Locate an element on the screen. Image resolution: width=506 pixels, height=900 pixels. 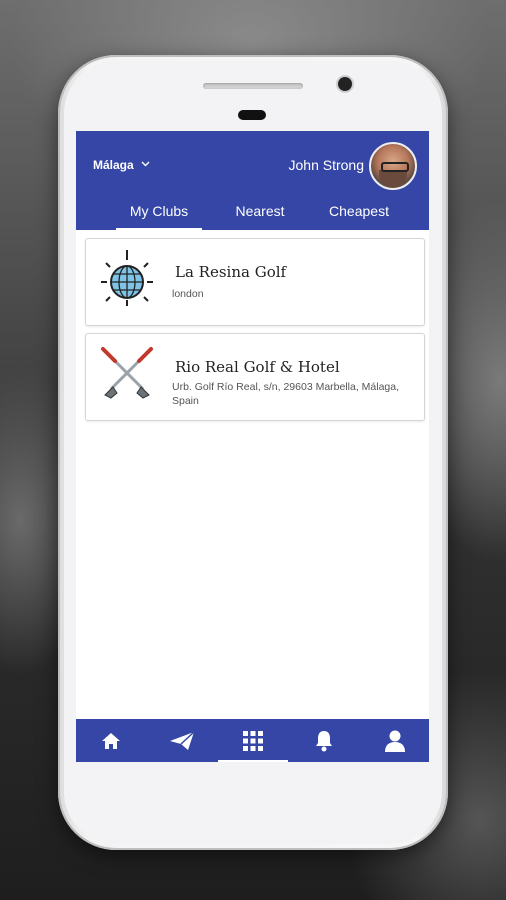
user-icon is located at coordinates (395, 741).